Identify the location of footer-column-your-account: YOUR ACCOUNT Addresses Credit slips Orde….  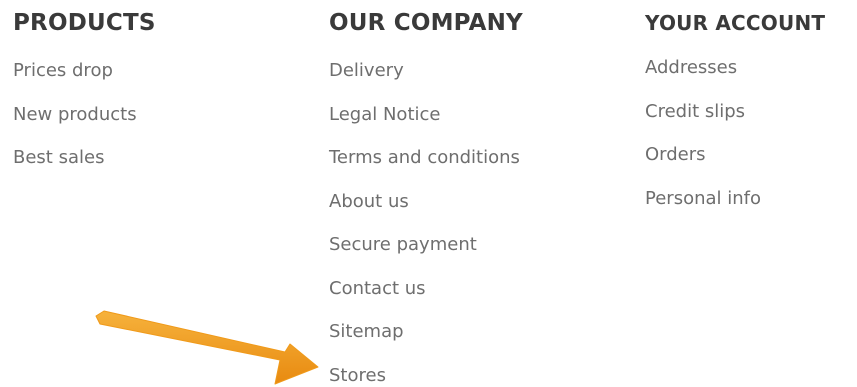
(735, 104).